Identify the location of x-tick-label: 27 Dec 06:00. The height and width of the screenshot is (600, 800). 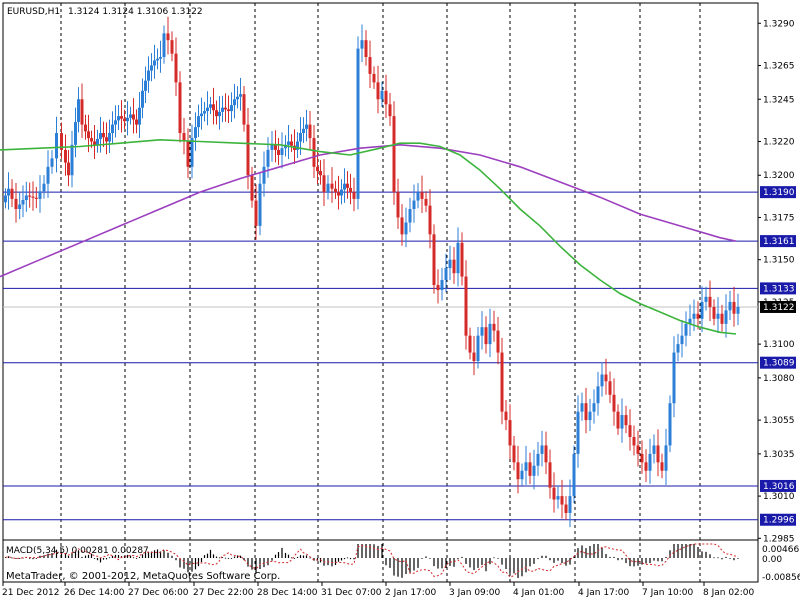
(158, 593).